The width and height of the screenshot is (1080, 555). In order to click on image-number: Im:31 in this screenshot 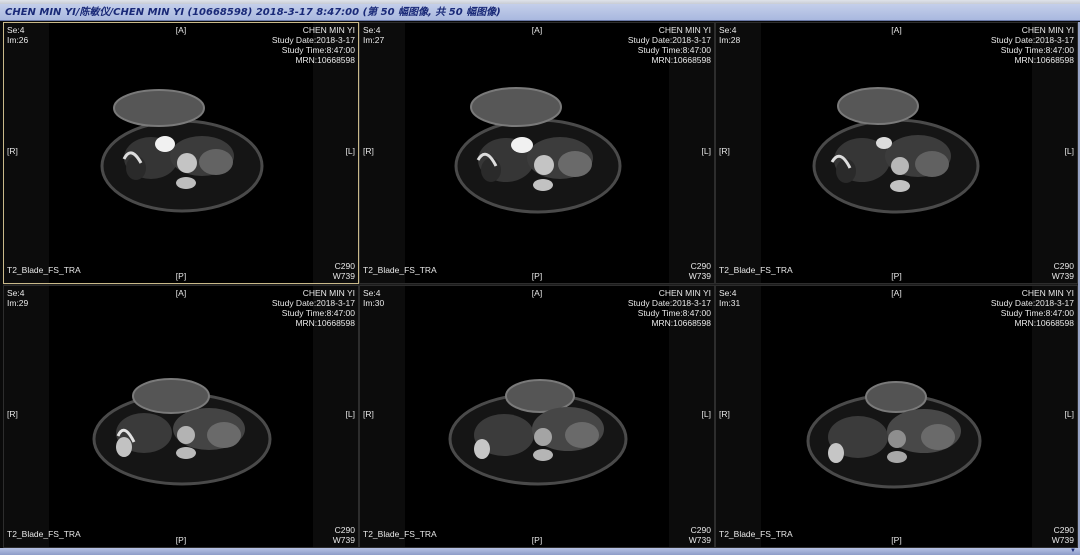, I will do `click(730, 303)`.